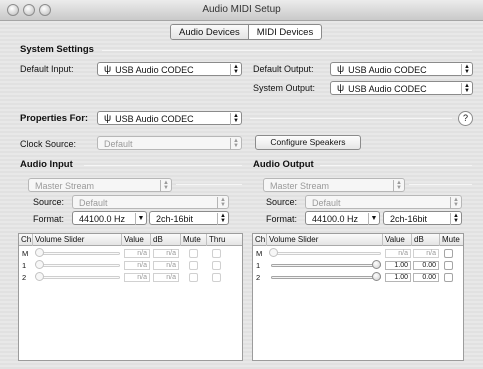 This screenshot has height=369, width=483. What do you see at coordinates (150, 202) in the screenshot?
I see `input-source-popup: Default ▲ ▼` at bounding box center [150, 202].